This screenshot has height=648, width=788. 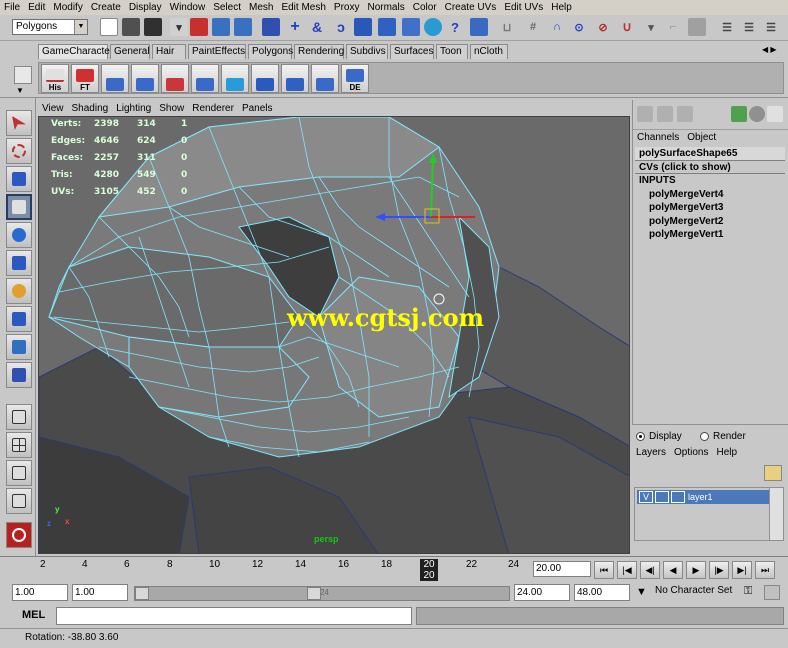 I want to click on tool-settings-icon: ☰, so click(x=749, y=27).